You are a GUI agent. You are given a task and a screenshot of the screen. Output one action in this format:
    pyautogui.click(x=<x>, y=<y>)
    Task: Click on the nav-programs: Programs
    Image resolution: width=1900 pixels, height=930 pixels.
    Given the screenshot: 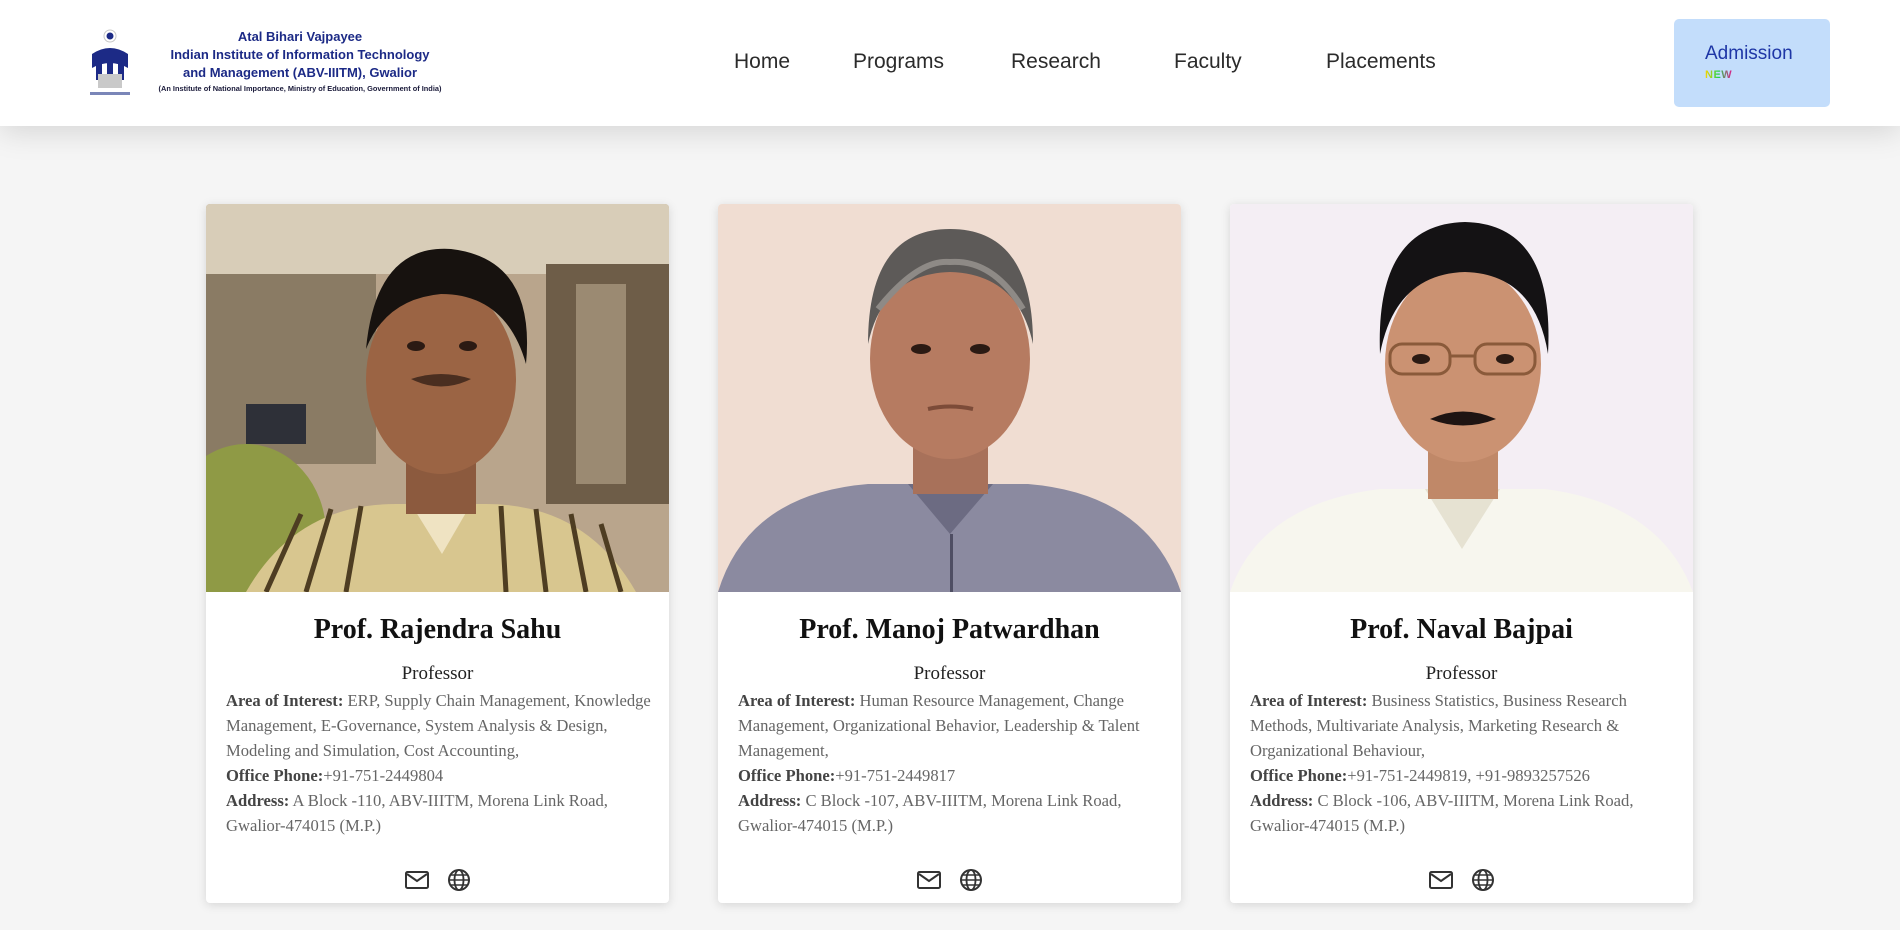 What is the action you would take?
    pyautogui.click(x=898, y=62)
    